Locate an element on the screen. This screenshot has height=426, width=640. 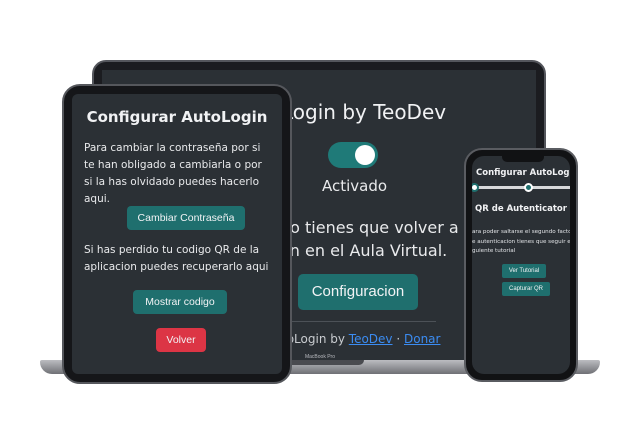
laptop-page-title: Login by TeoDev is located at coordinates (364, 112).